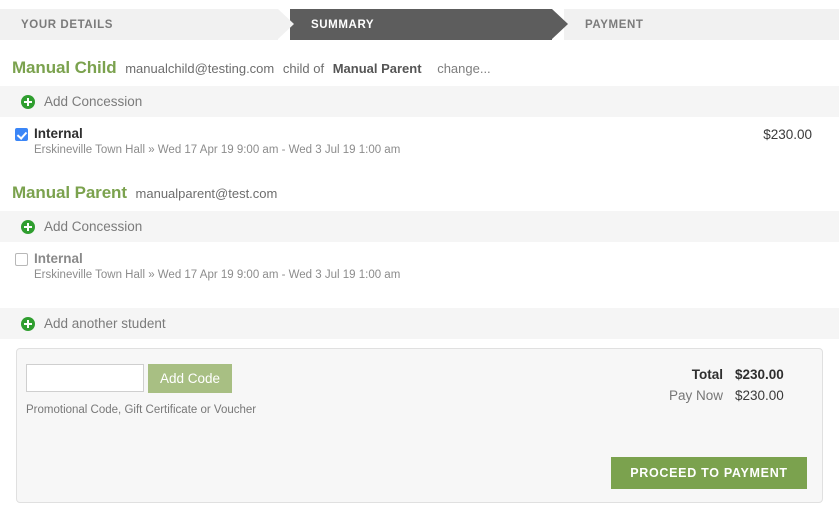  Describe the element at coordinates (64, 67) in the screenshot. I see `student-name-child: Manual Child` at that location.